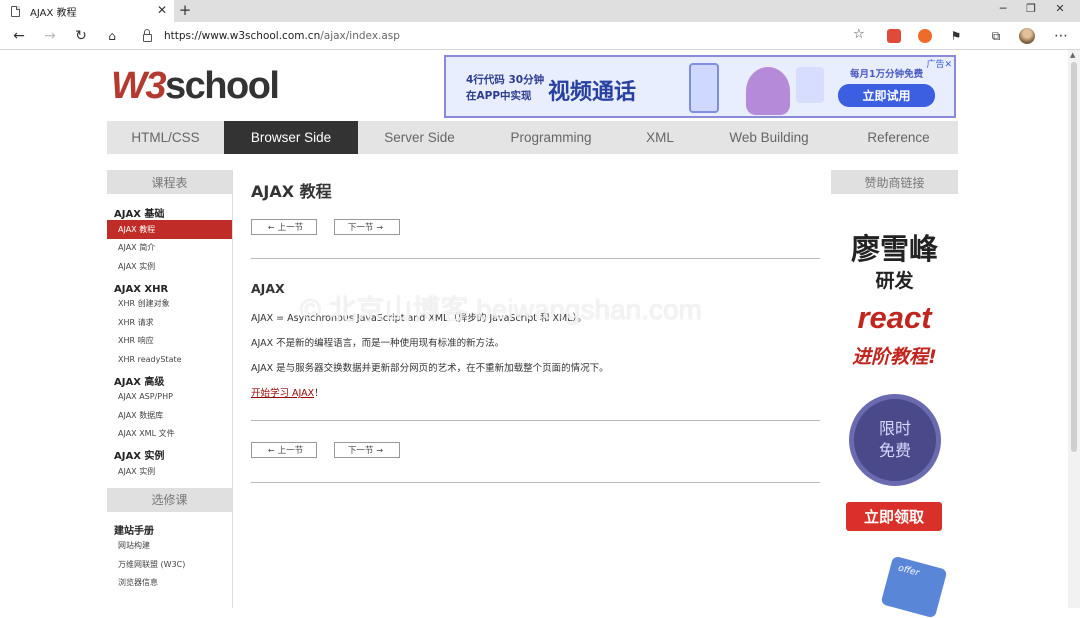 The height and width of the screenshot is (618, 1080). What do you see at coordinates (895, 440) in the screenshot?
I see `free-badge: 限时 免费` at bounding box center [895, 440].